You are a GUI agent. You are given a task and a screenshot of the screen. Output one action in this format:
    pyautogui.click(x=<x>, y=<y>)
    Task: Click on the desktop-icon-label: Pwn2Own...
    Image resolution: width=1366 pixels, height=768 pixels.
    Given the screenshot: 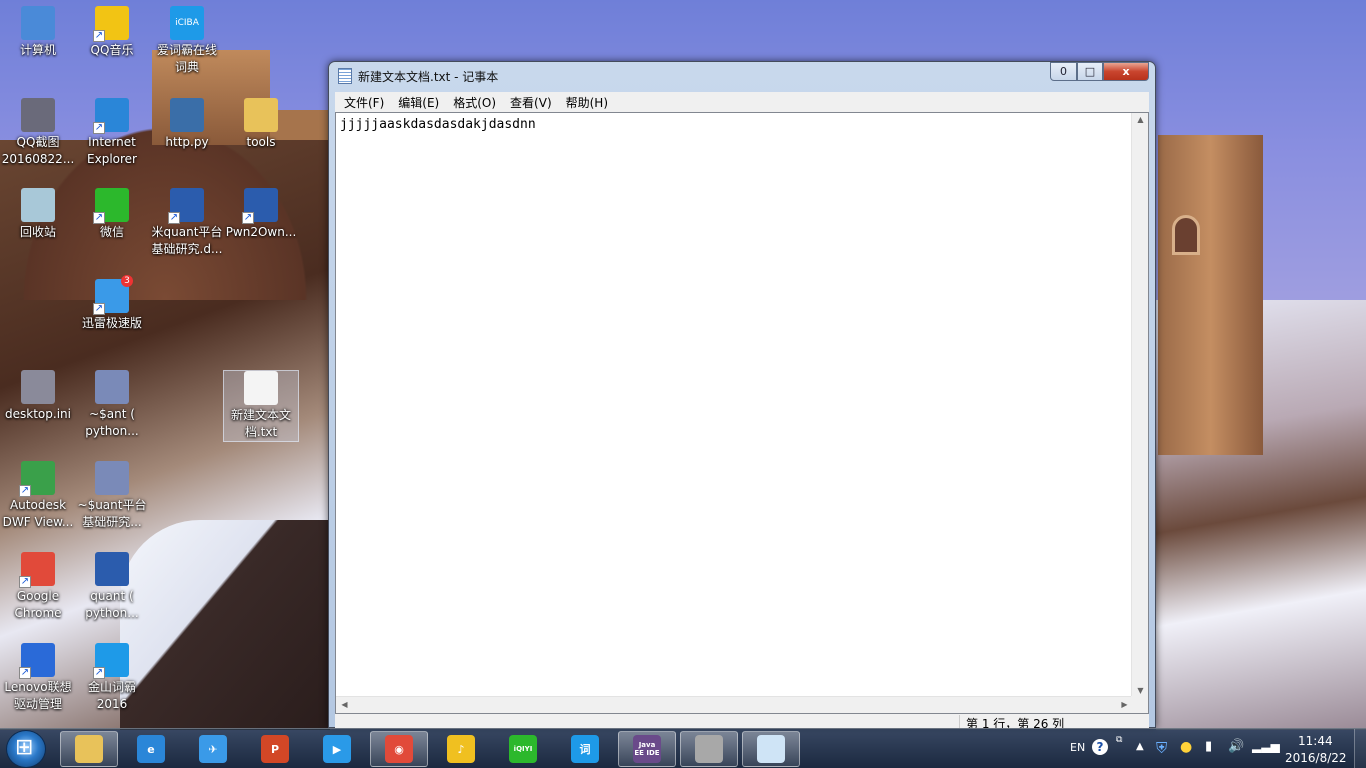 What is the action you would take?
    pyautogui.click(x=261, y=232)
    